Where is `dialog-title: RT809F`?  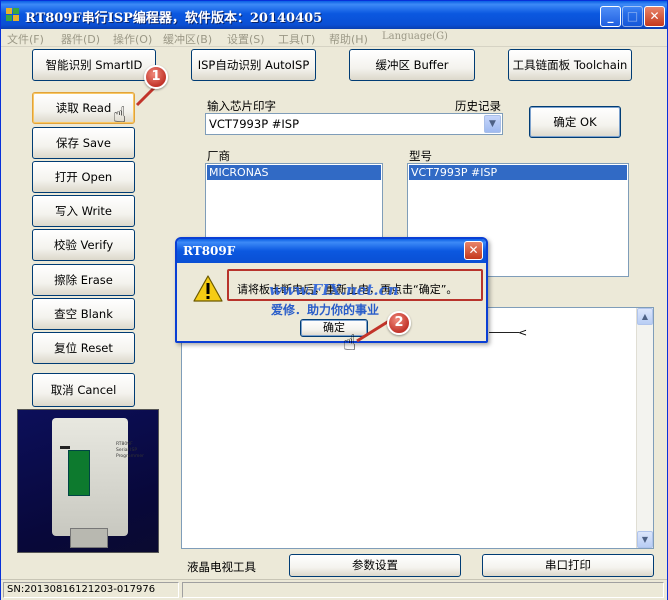 dialog-title: RT809F is located at coordinates (209, 251).